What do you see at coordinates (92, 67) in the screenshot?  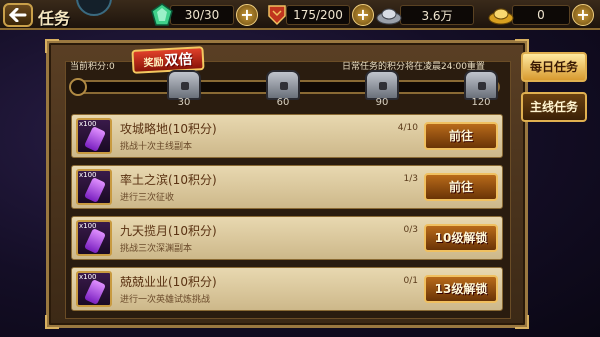 I see `current-score-label: 当前积分:0` at bounding box center [92, 67].